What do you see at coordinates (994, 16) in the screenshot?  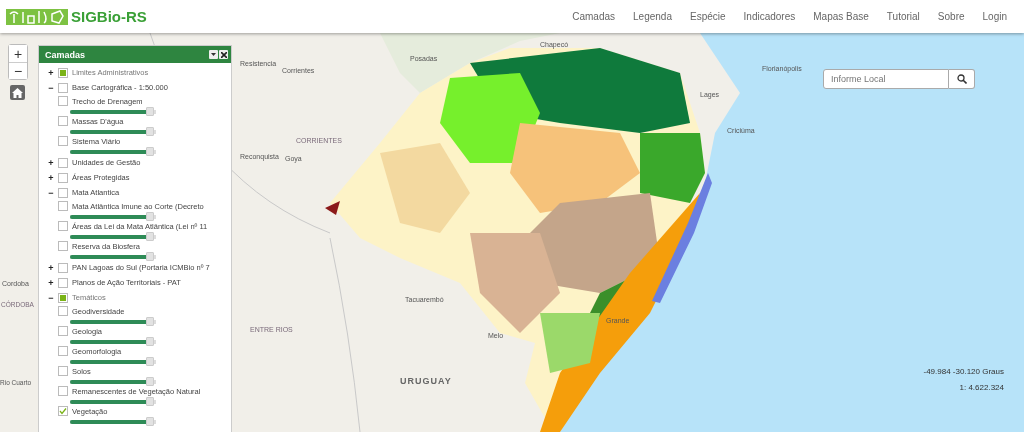 I see `nav-link: Login` at bounding box center [994, 16].